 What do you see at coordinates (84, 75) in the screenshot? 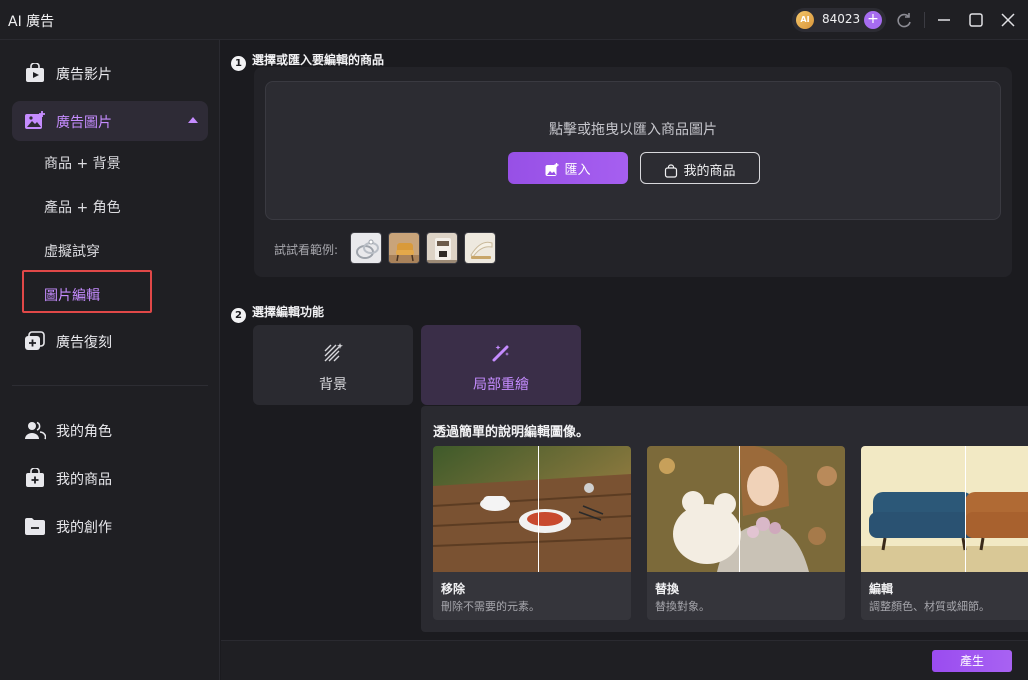
I see `sidebar-item-label: 廣告影片` at bounding box center [84, 75].